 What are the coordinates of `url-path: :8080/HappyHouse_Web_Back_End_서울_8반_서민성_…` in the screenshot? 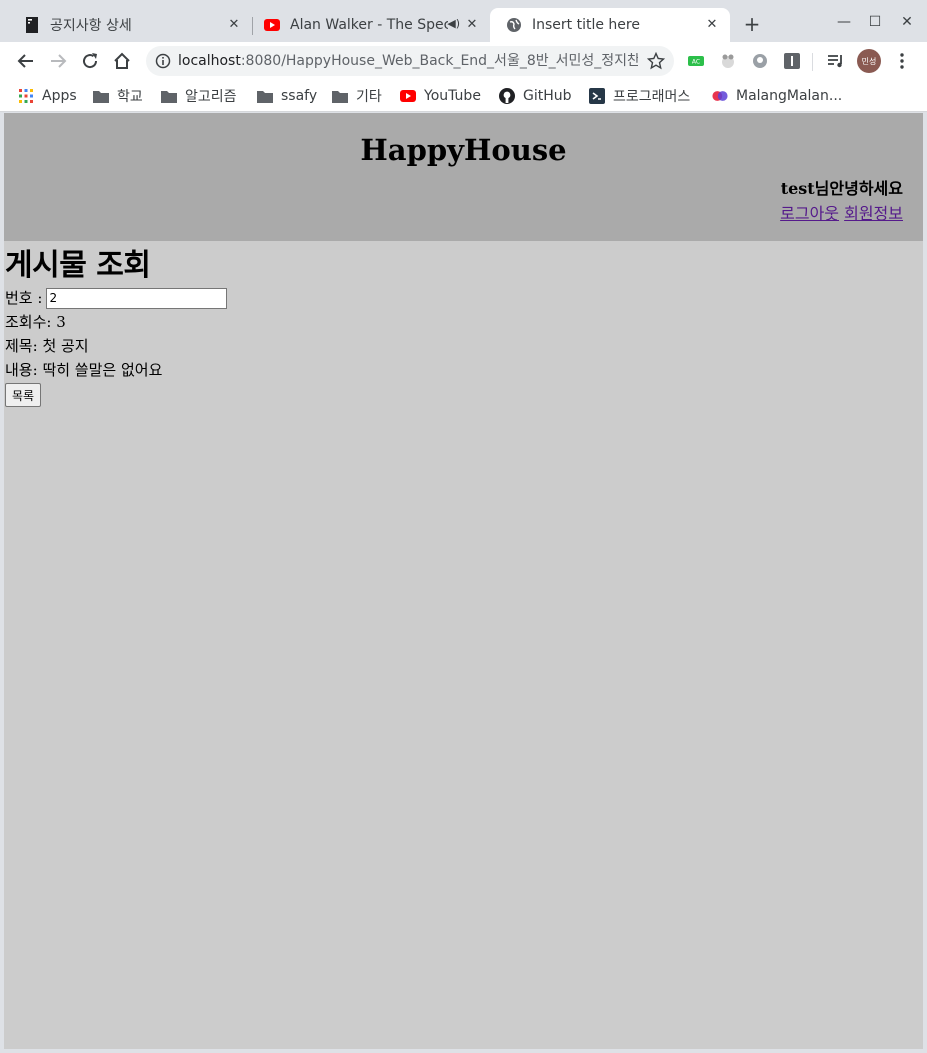 It's located at (439, 61).